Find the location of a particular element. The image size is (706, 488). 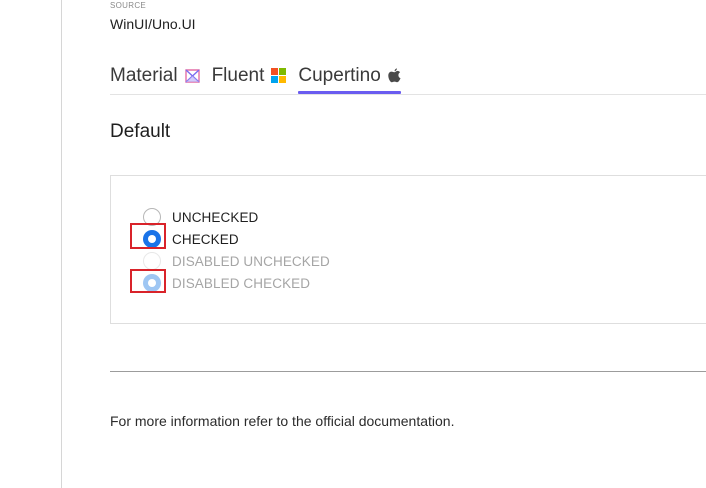

tab-fluent-label: Fluent is located at coordinates (238, 75).